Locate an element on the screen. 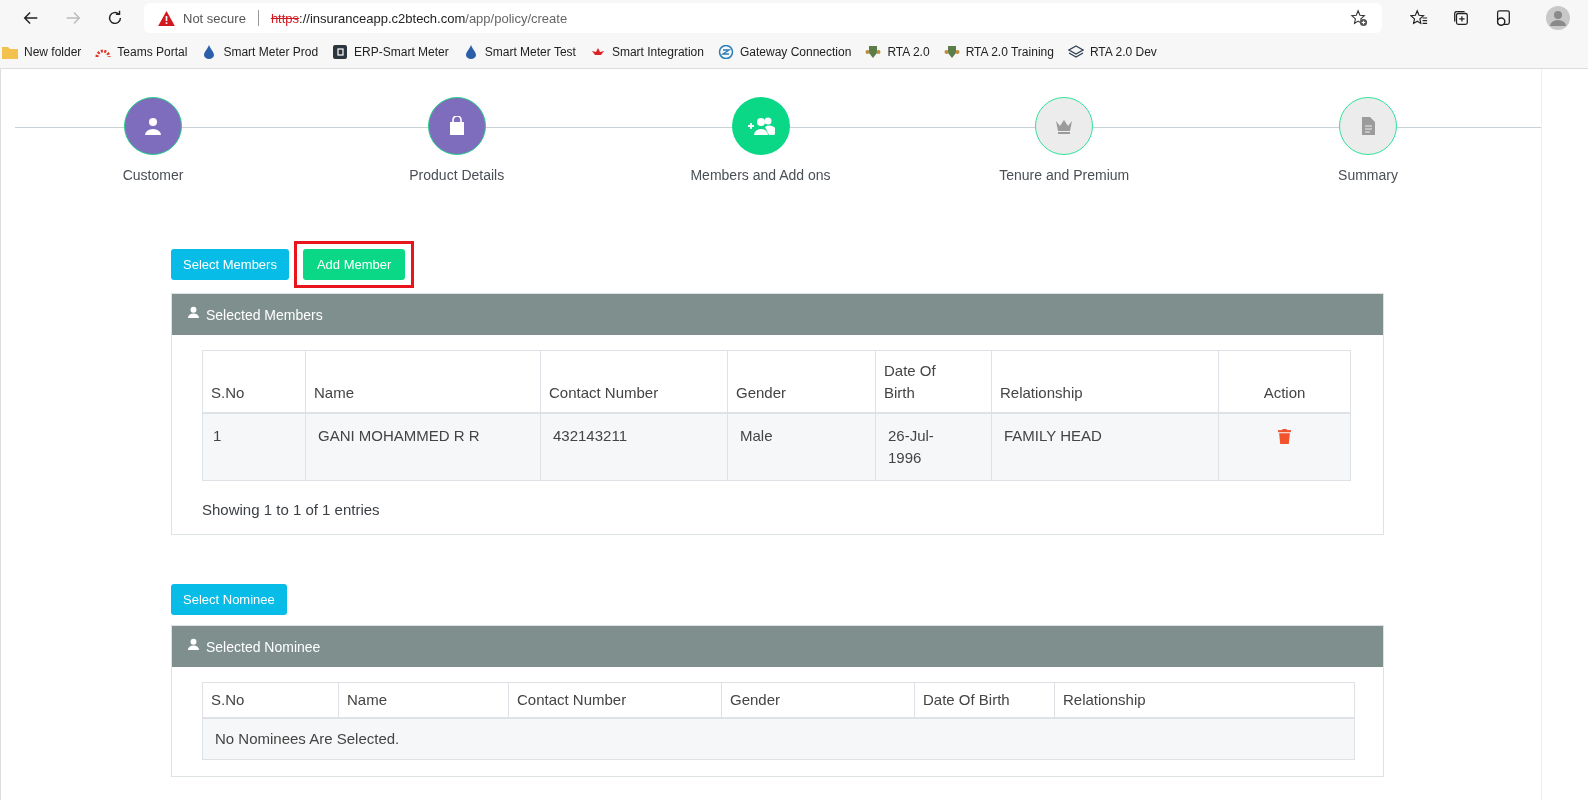 The height and width of the screenshot is (801, 1588). panel-title: Selected Nominee is located at coordinates (263, 646).